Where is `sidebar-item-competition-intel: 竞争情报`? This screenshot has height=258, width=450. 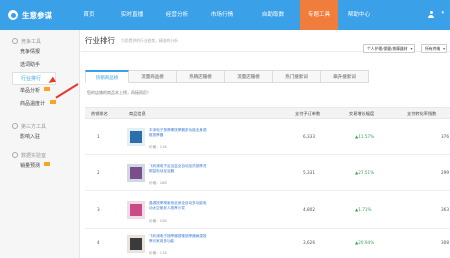
sidebar-item-competition-intel: 竞争情报 is located at coordinates (34, 52).